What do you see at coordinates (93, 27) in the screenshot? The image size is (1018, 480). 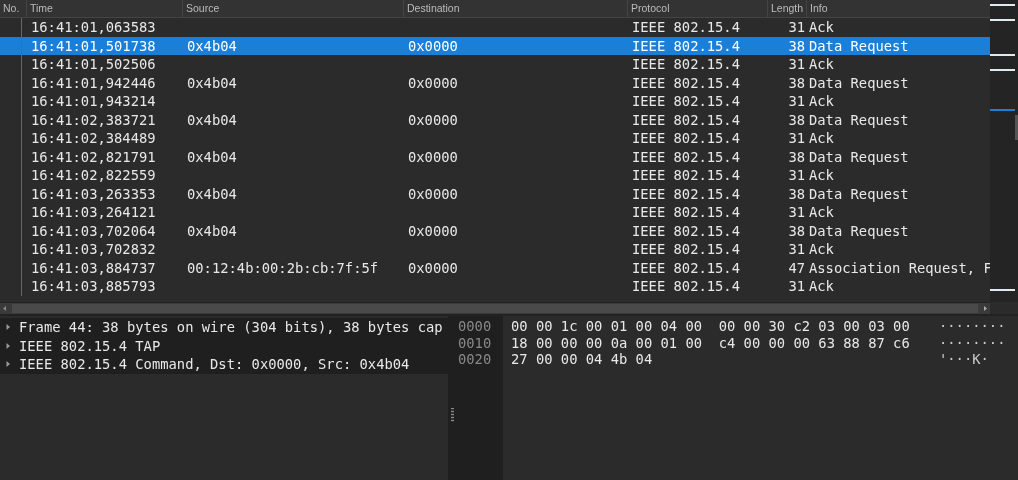 I see `table-cell-text: 16:41:01,063583` at bounding box center [93, 27].